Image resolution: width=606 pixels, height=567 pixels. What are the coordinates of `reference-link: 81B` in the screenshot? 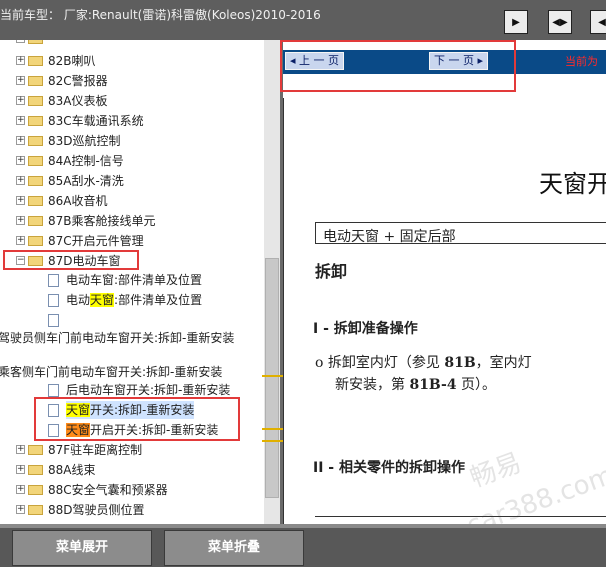 It's located at (459, 363).